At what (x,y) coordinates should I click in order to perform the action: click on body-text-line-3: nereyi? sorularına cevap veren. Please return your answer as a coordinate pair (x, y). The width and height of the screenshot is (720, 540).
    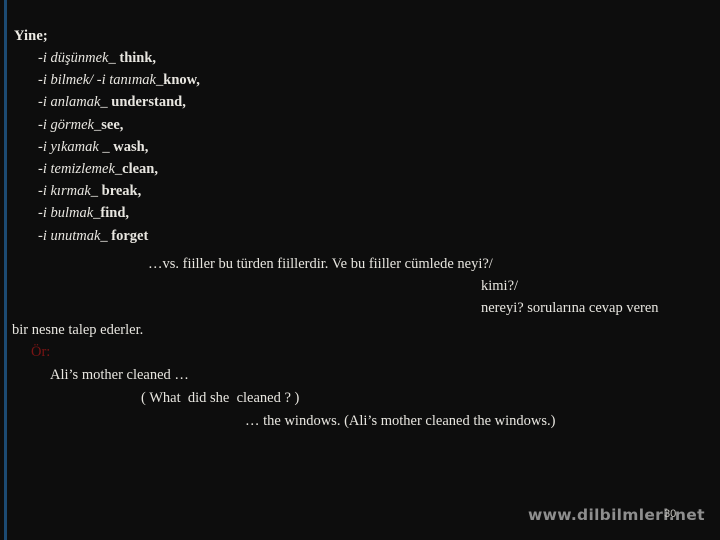
    Looking at the image, I should click on (570, 308).